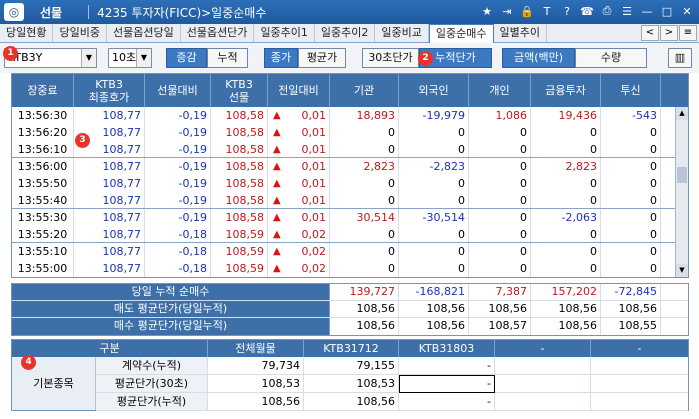 Image resolution: width=699 pixels, height=419 pixels. I want to click on lock-icon: 🔒, so click(527, 11).